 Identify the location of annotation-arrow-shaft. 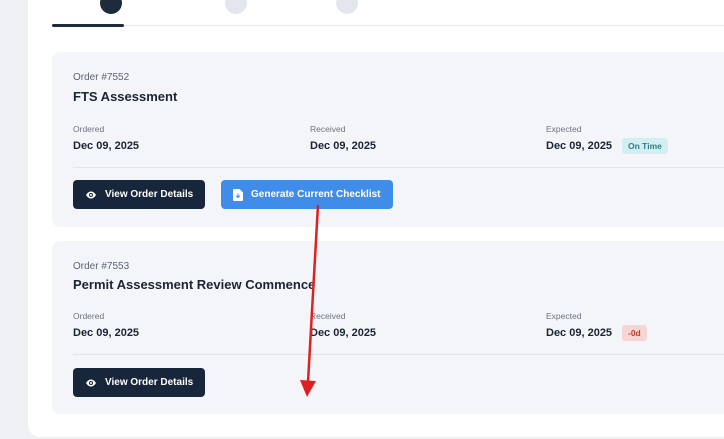
(313, 293).